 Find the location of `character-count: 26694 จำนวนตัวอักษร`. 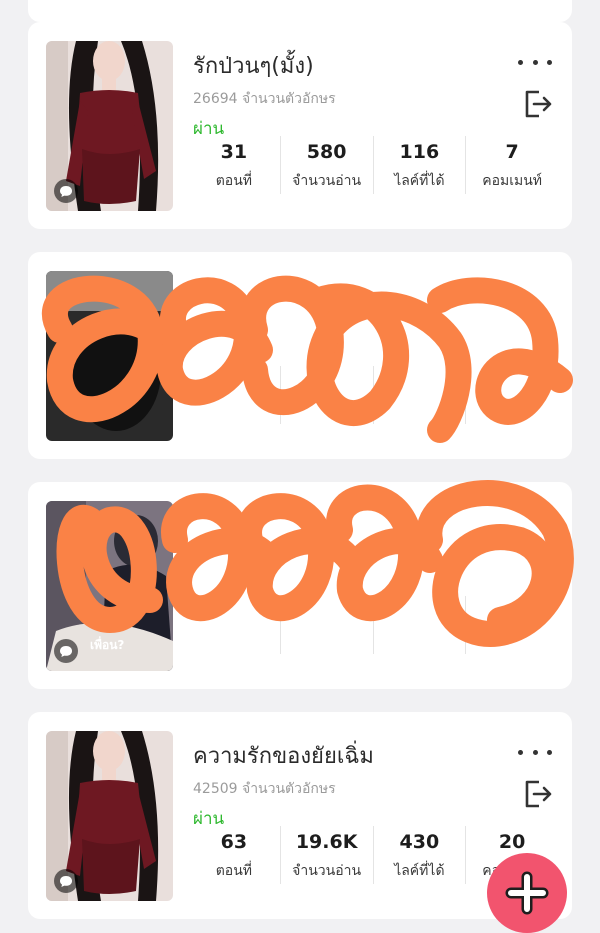

character-count: 26694 จำนวนตัวอักษร is located at coordinates (264, 99).